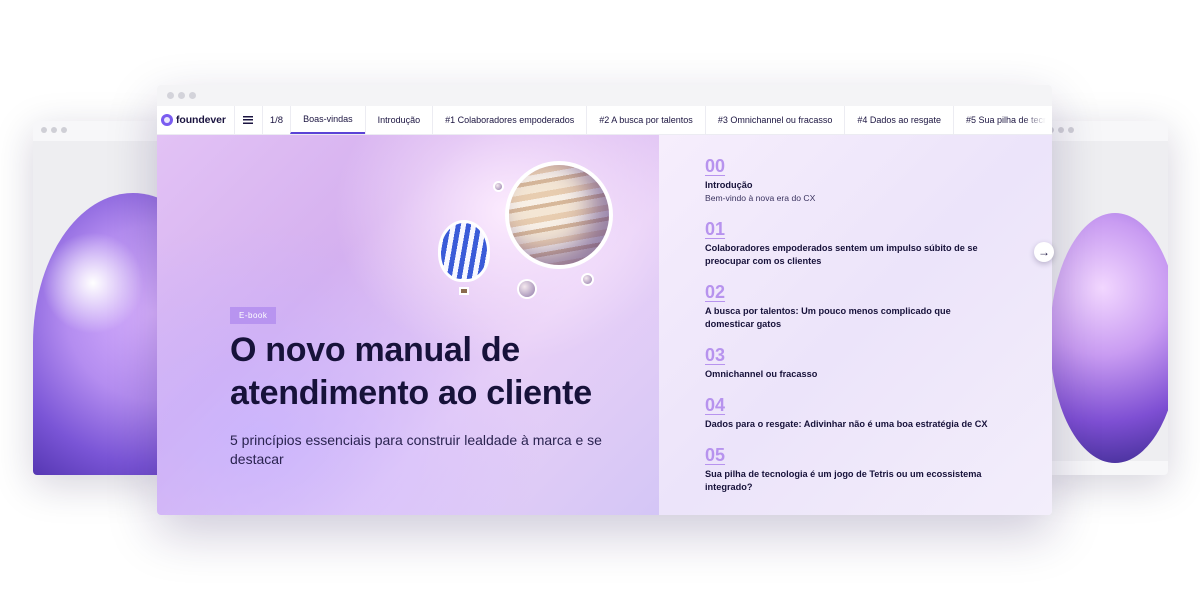 The image size is (1200, 600). What do you see at coordinates (853, 180) in the screenshot?
I see `toc-item: 00 Introdução Bem-vindo à nova era do CX` at bounding box center [853, 180].